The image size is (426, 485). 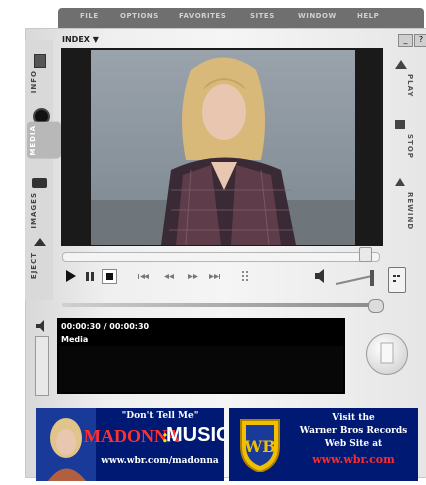 What do you see at coordinates (110, 276) in the screenshot?
I see `stop-icon` at bounding box center [110, 276].